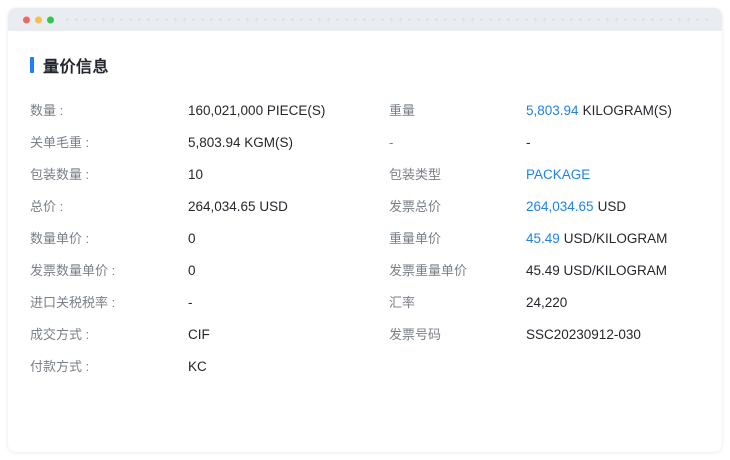 This screenshot has width=730, height=460. Describe the element at coordinates (32, 65) in the screenshot. I see `title-accent-bar` at that location.